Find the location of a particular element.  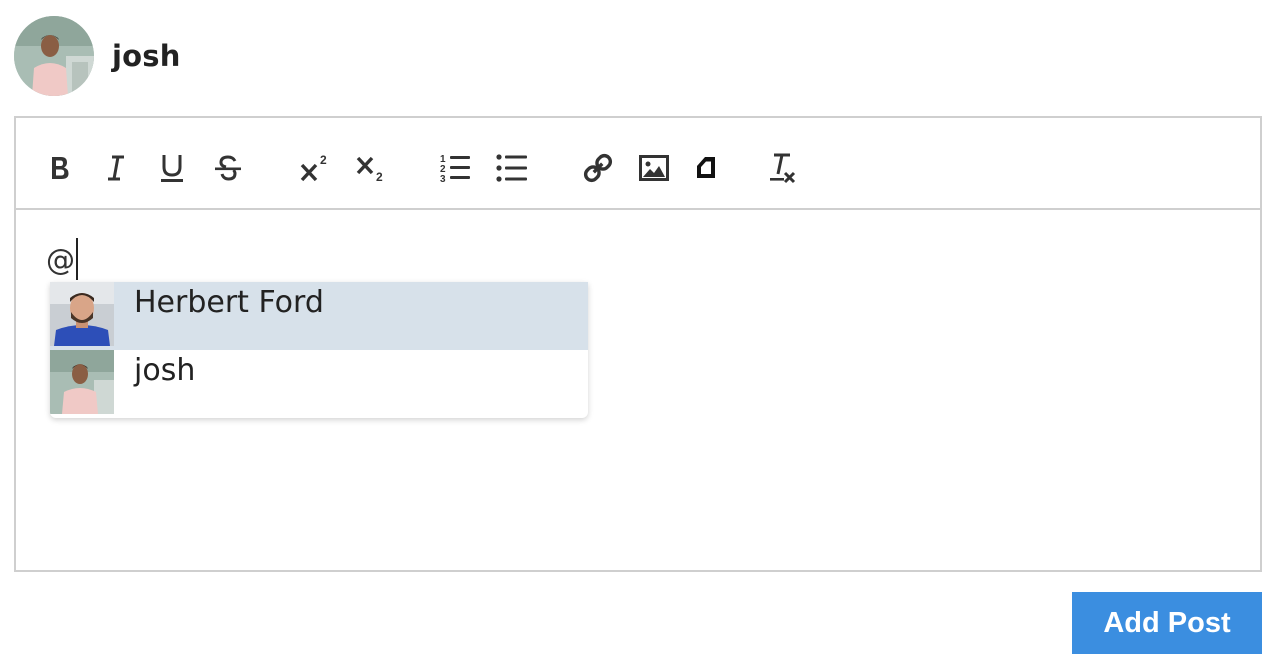

author-name: josh is located at coordinates (146, 56).